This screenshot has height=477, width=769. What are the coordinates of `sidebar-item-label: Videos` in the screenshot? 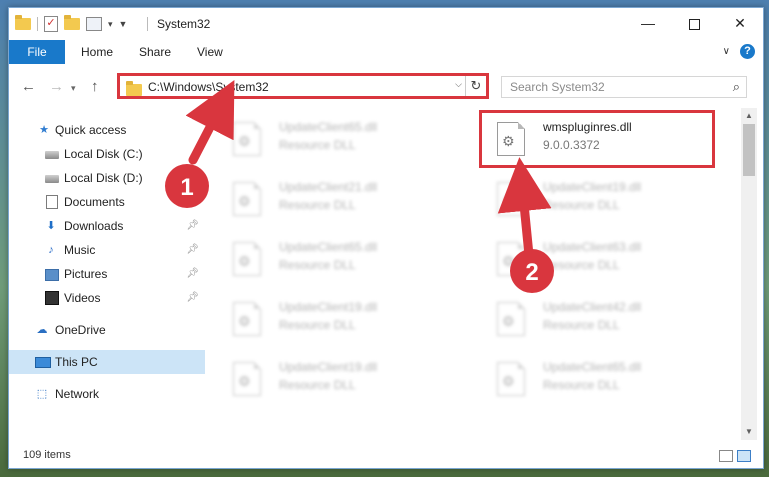 It's located at (82, 298).